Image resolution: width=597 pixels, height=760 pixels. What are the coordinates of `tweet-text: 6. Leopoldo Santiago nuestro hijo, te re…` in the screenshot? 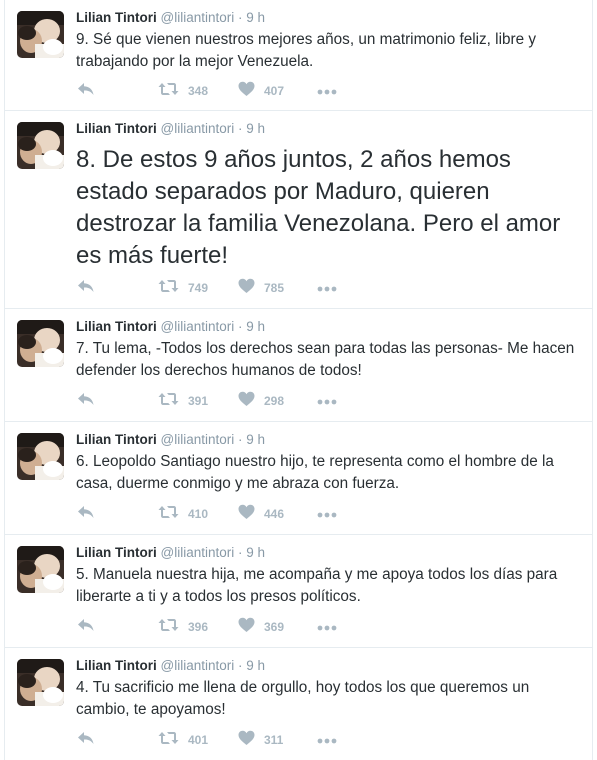 It's located at (315, 472).